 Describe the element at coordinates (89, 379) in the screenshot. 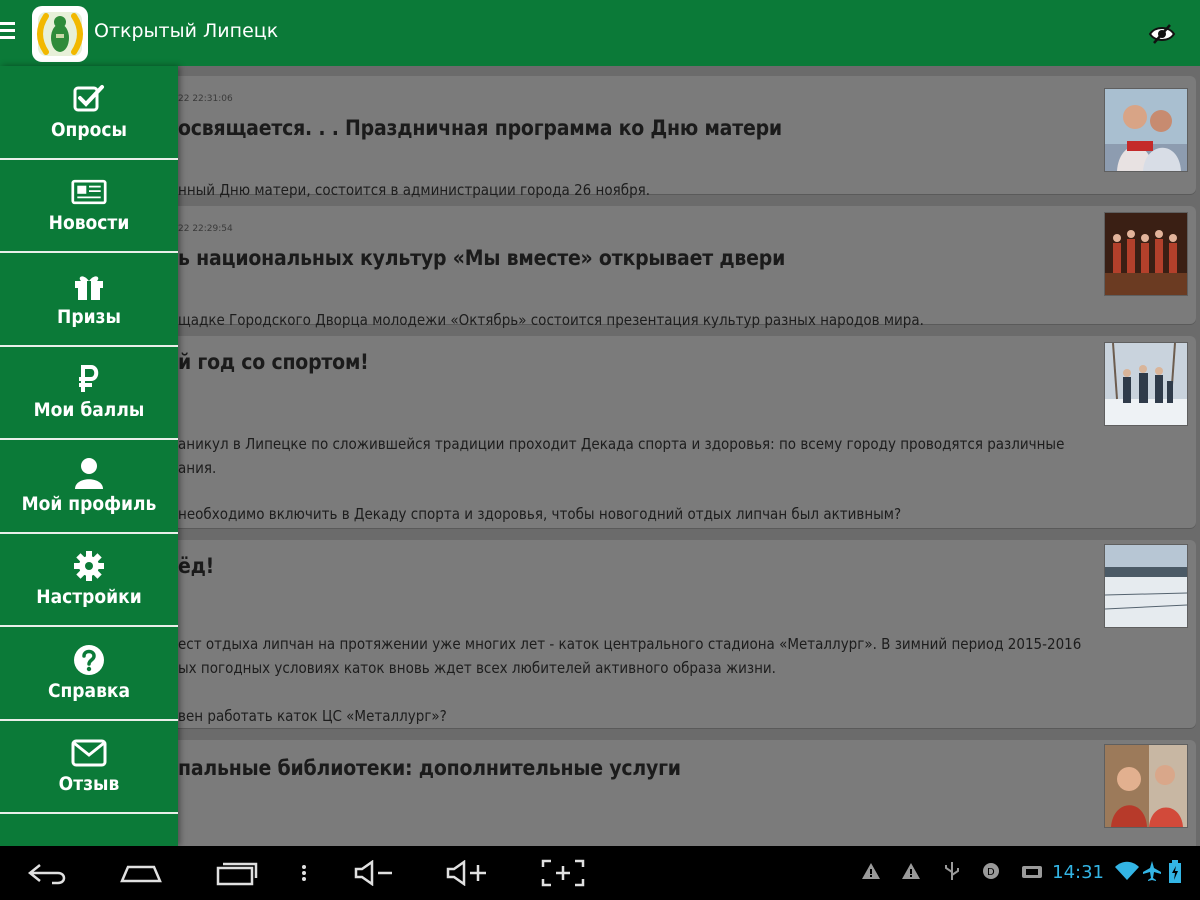

I see `ruble-icon` at that location.